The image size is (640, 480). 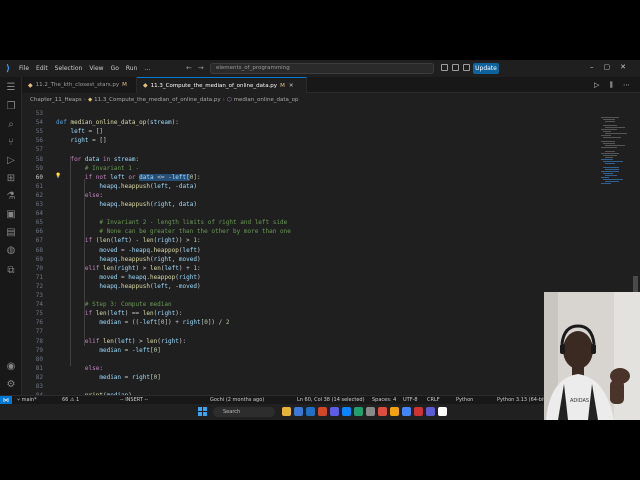 I want to click on search-icon: ⌕, so click(x=11, y=125).